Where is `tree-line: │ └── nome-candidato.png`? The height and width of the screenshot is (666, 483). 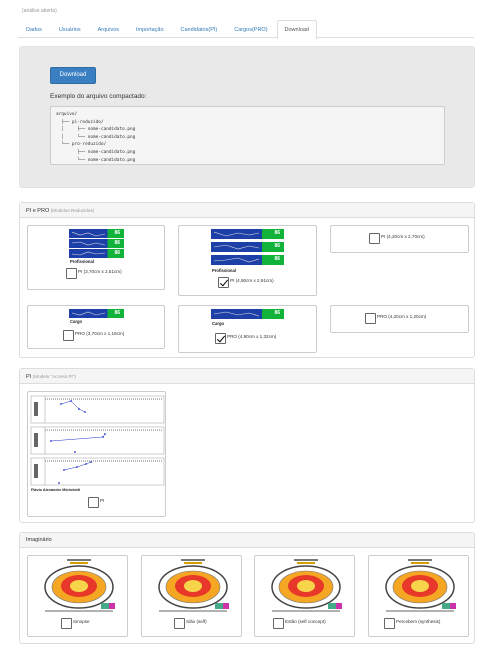
tree-line: │ └── nome-candidato.png is located at coordinates (96, 137).